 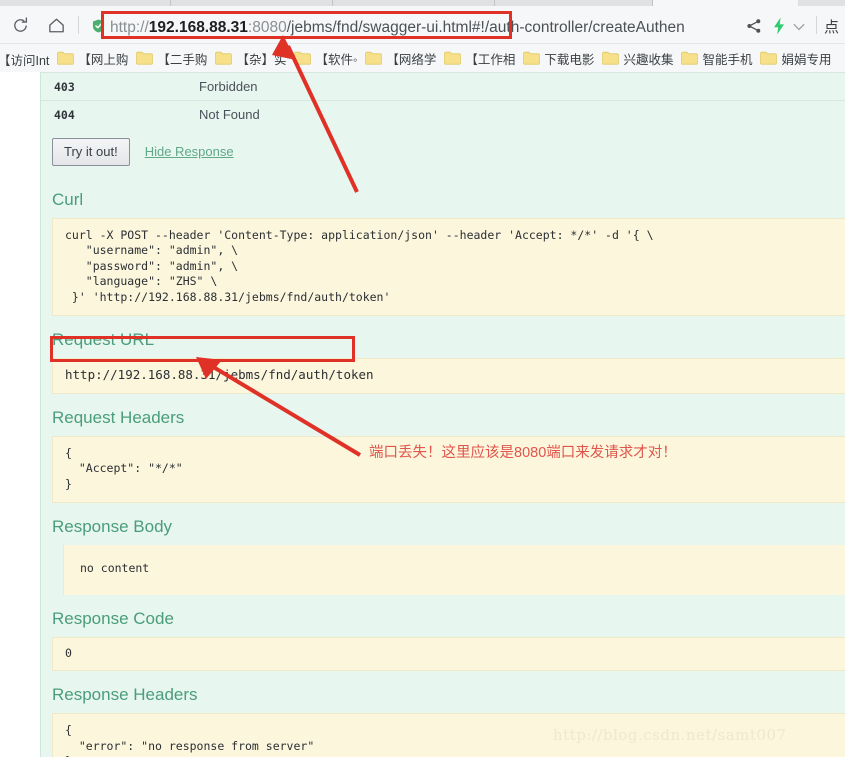 What do you see at coordinates (578, 27) in the screenshot?
I see `url-fragment: #!/auth-controller/createAuthen` at bounding box center [578, 27].